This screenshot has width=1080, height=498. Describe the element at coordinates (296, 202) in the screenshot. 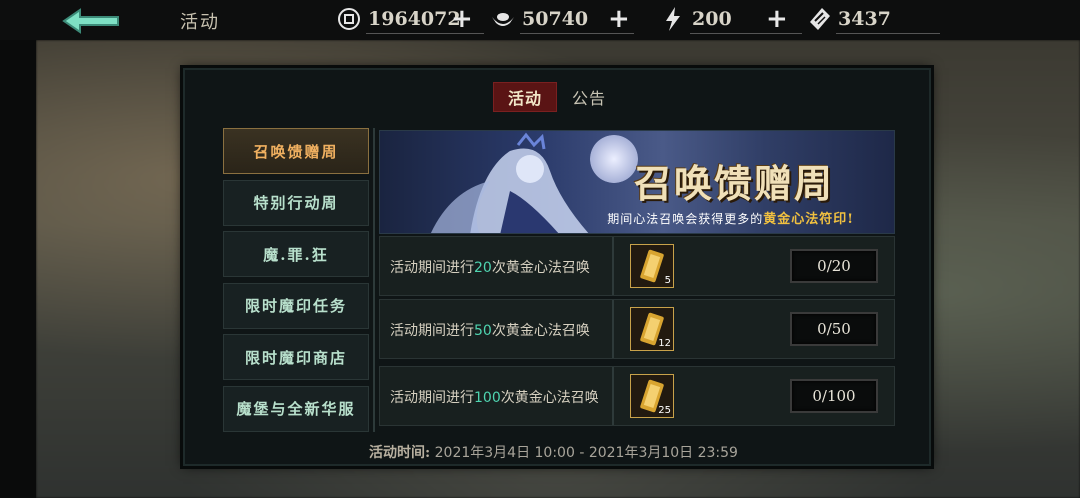

I see `sidebar-item-special-action-week: 特别行动周` at that location.